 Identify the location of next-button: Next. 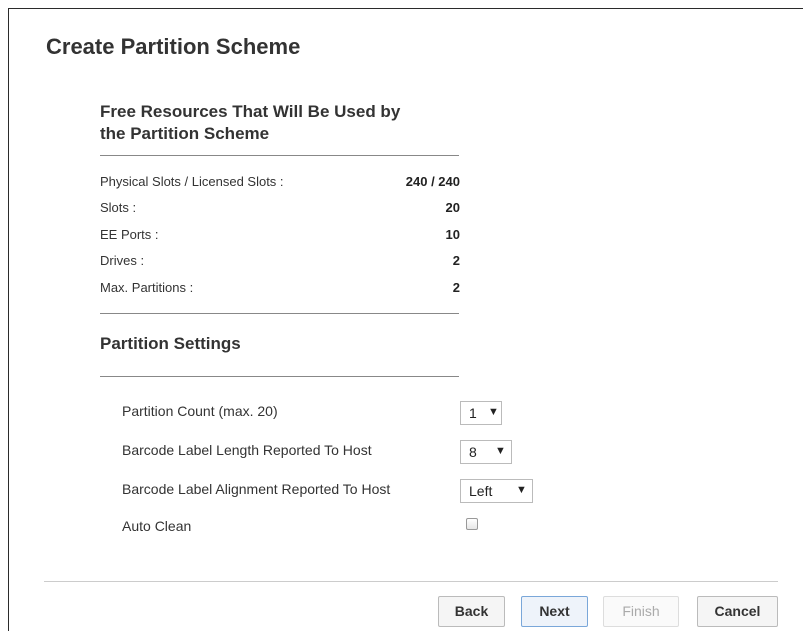
(554, 611).